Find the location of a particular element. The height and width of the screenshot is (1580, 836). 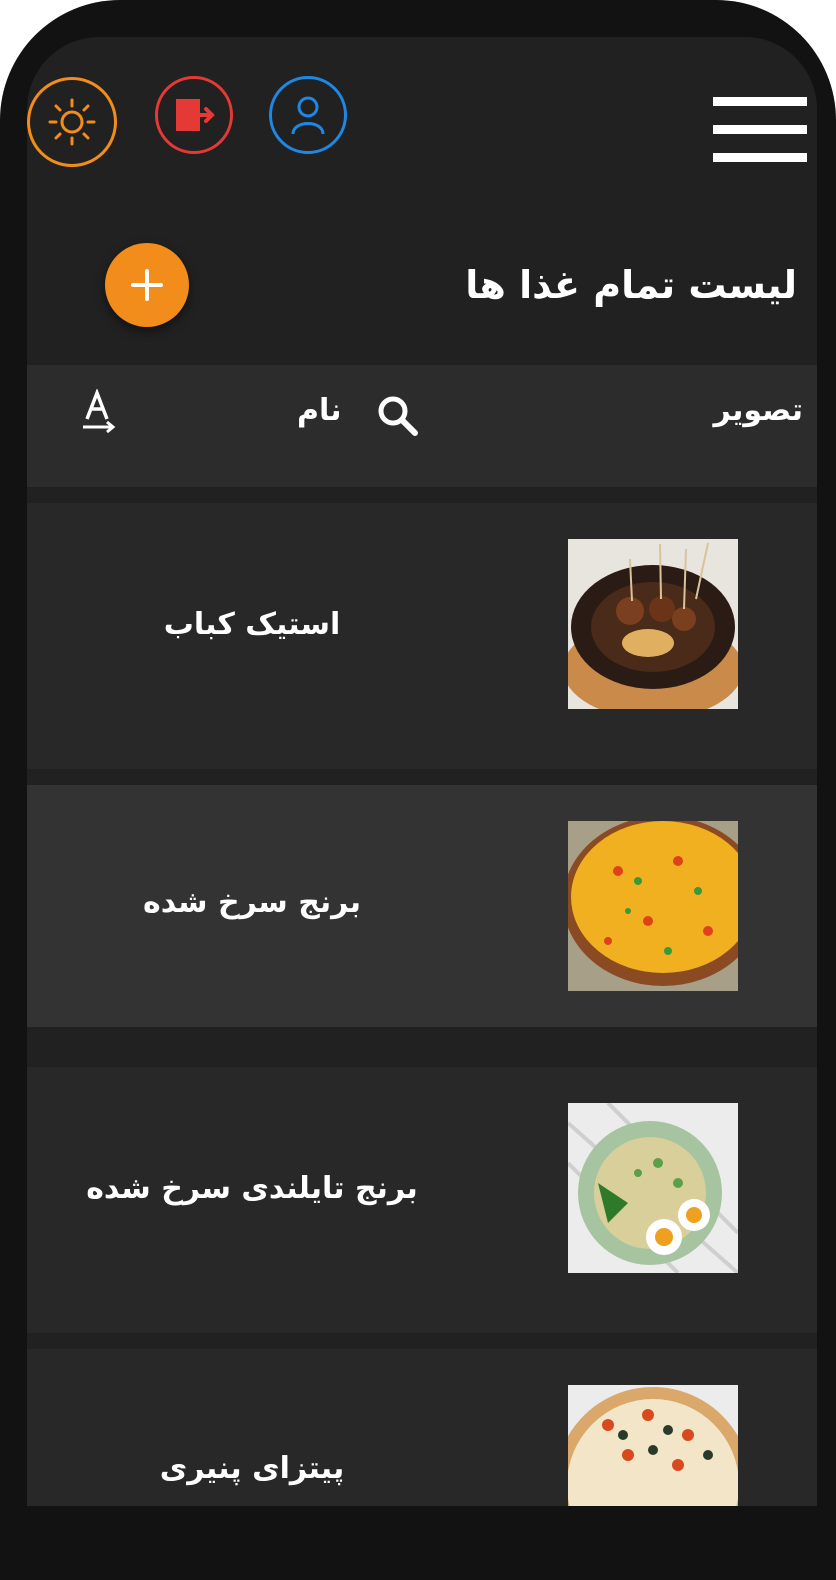

table-row: برنج سرخ شده is located at coordinates (422, 906).